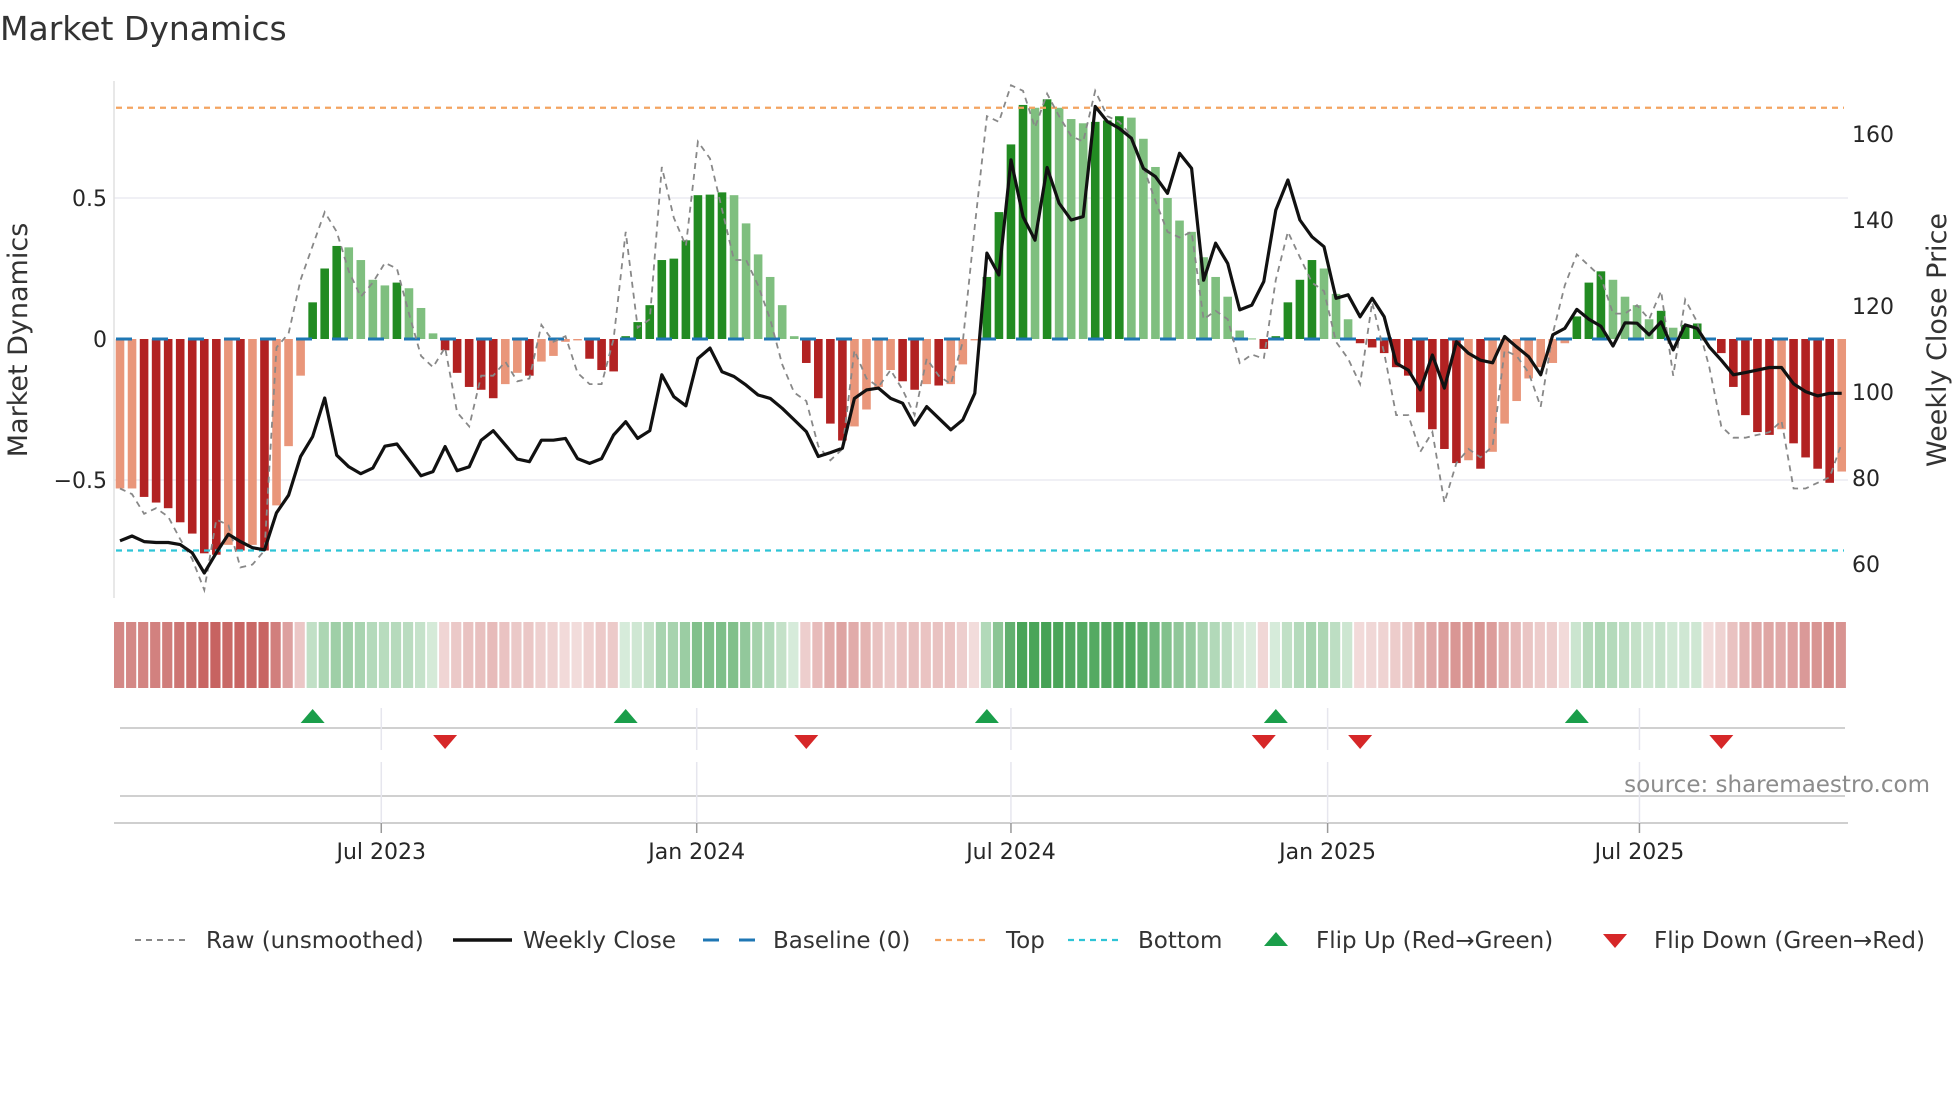 The height and width of the screenshot is (1102, 1960). What do you see at coordinates (1873, 393) in the screenshot?
I see `y2-tick-label: 100` at bounding box center [1873, 393].